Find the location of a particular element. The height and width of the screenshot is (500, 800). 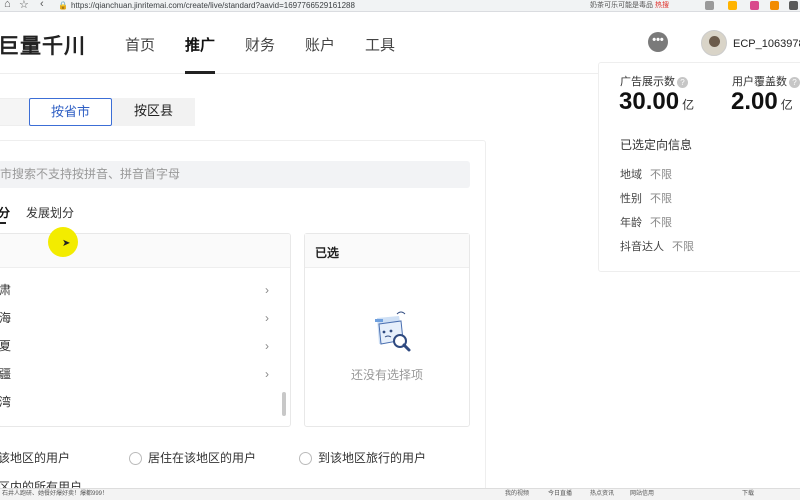

taskbar-item: 热点资讯 is located at coordinates (602, 494).